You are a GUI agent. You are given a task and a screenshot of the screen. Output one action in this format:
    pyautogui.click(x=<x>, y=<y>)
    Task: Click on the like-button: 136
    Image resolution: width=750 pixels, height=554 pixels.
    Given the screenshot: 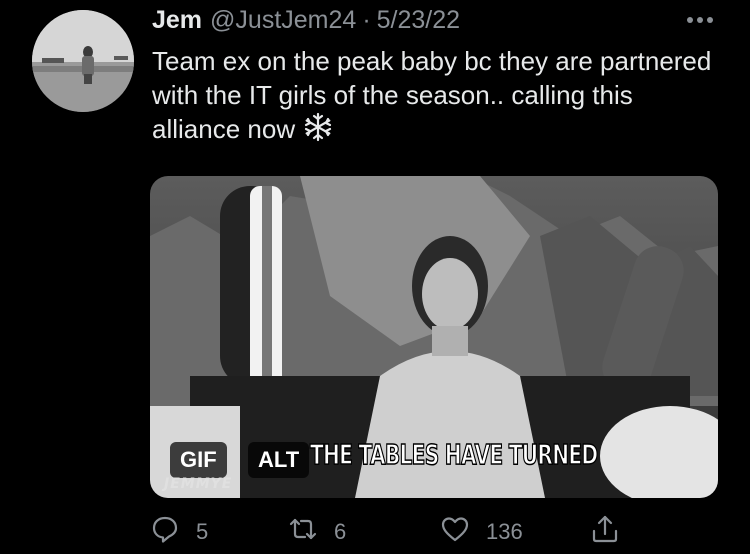 What is the action you would take?
    pyautogui.click(x=481, y=532)
    